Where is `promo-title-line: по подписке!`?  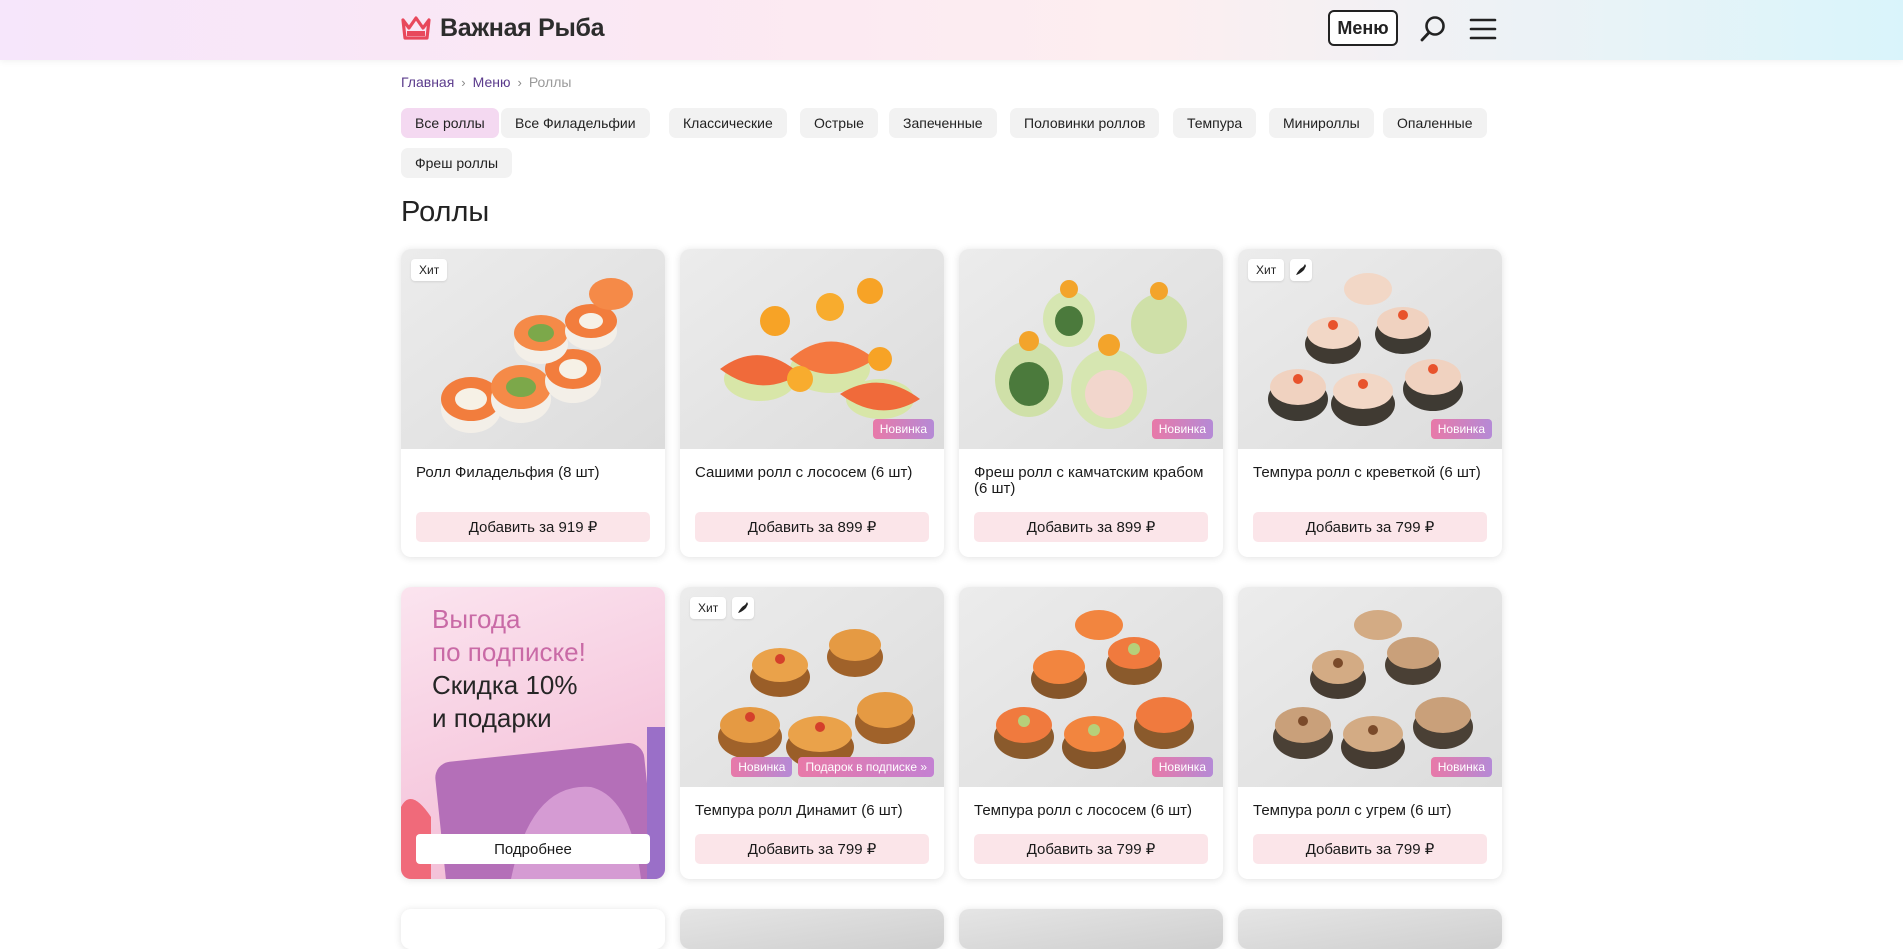 promo-title-line: по подписке! is located at coordinates (509, 652).